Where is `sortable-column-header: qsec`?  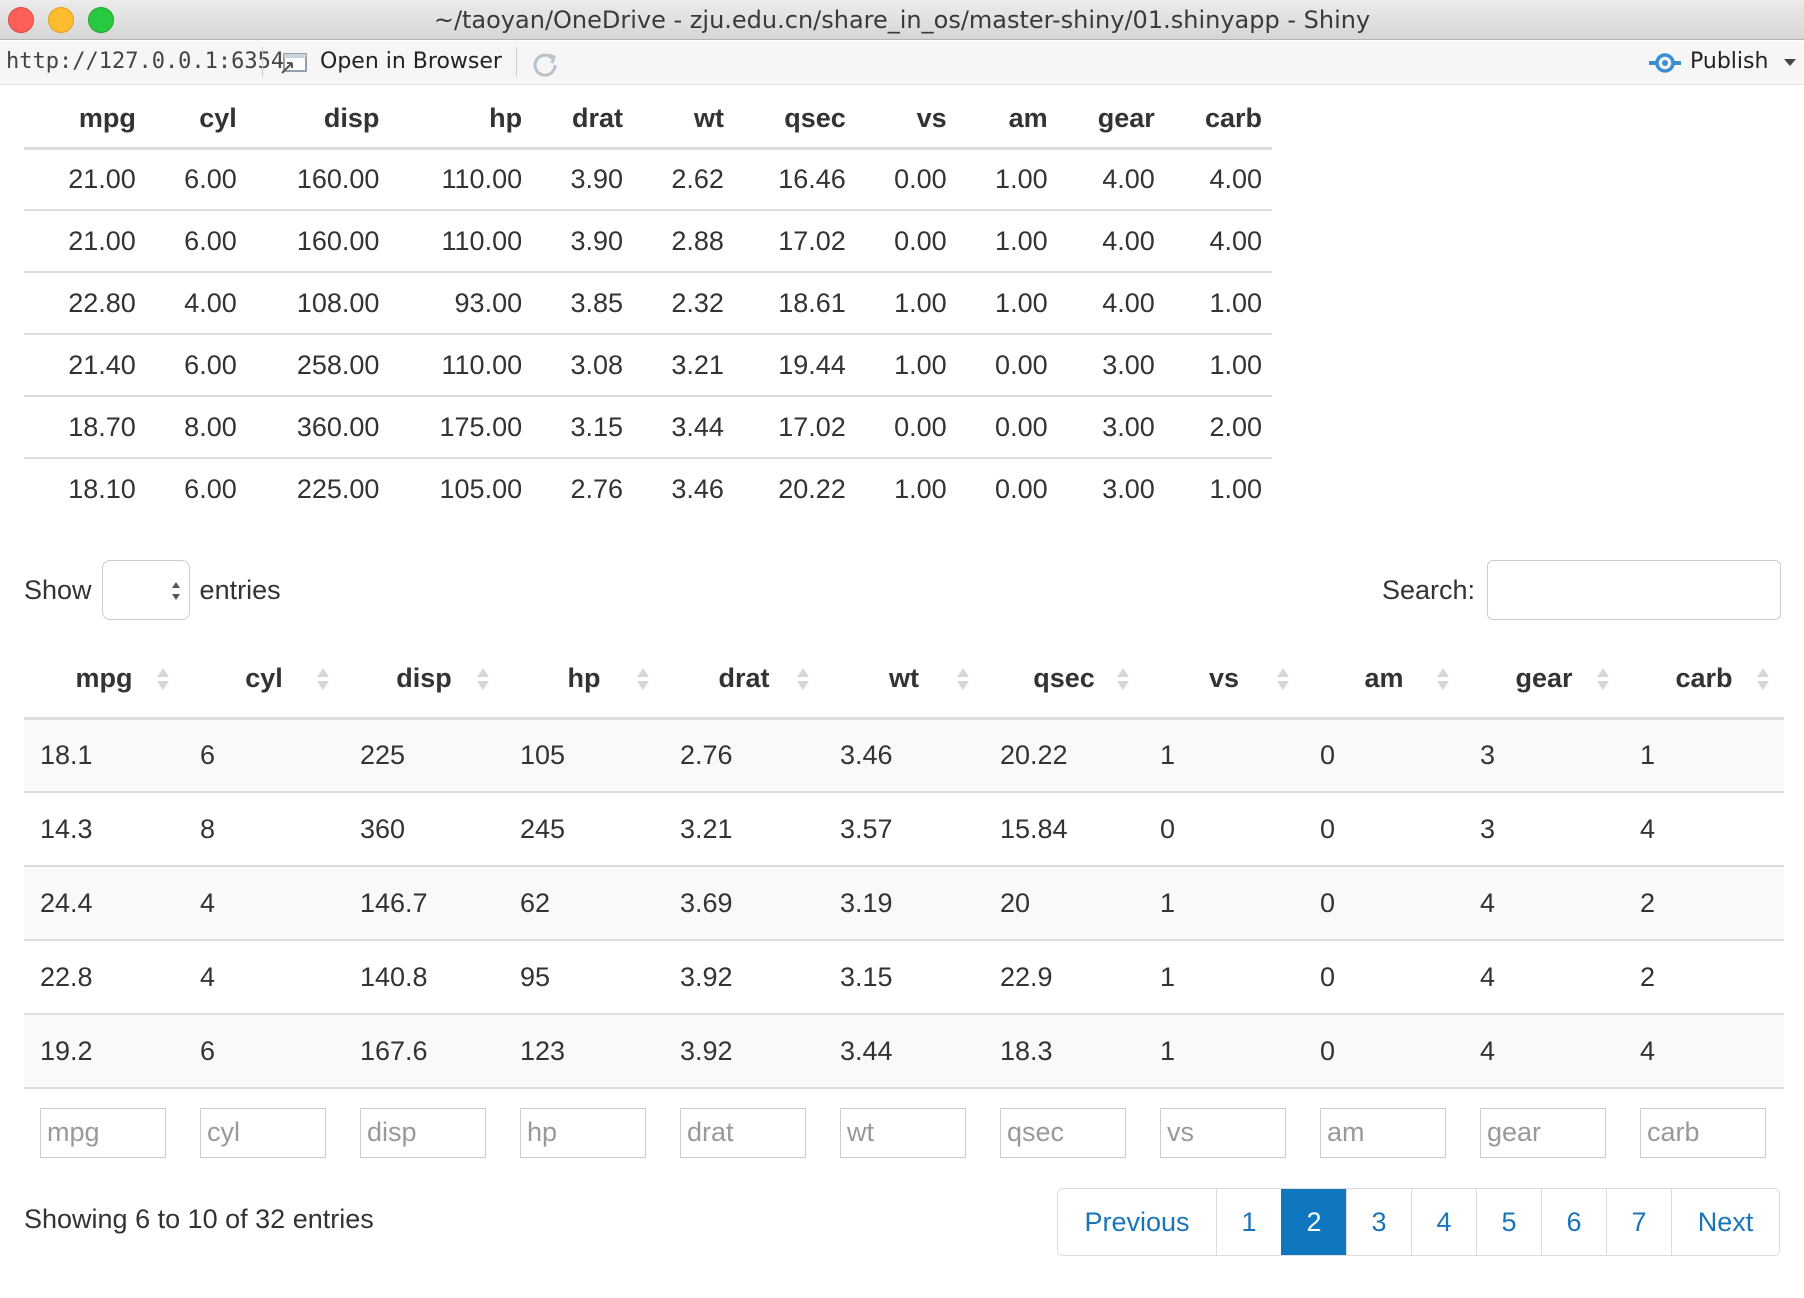
sortable-column-header: qsec is located at coordinates (1064, 680).